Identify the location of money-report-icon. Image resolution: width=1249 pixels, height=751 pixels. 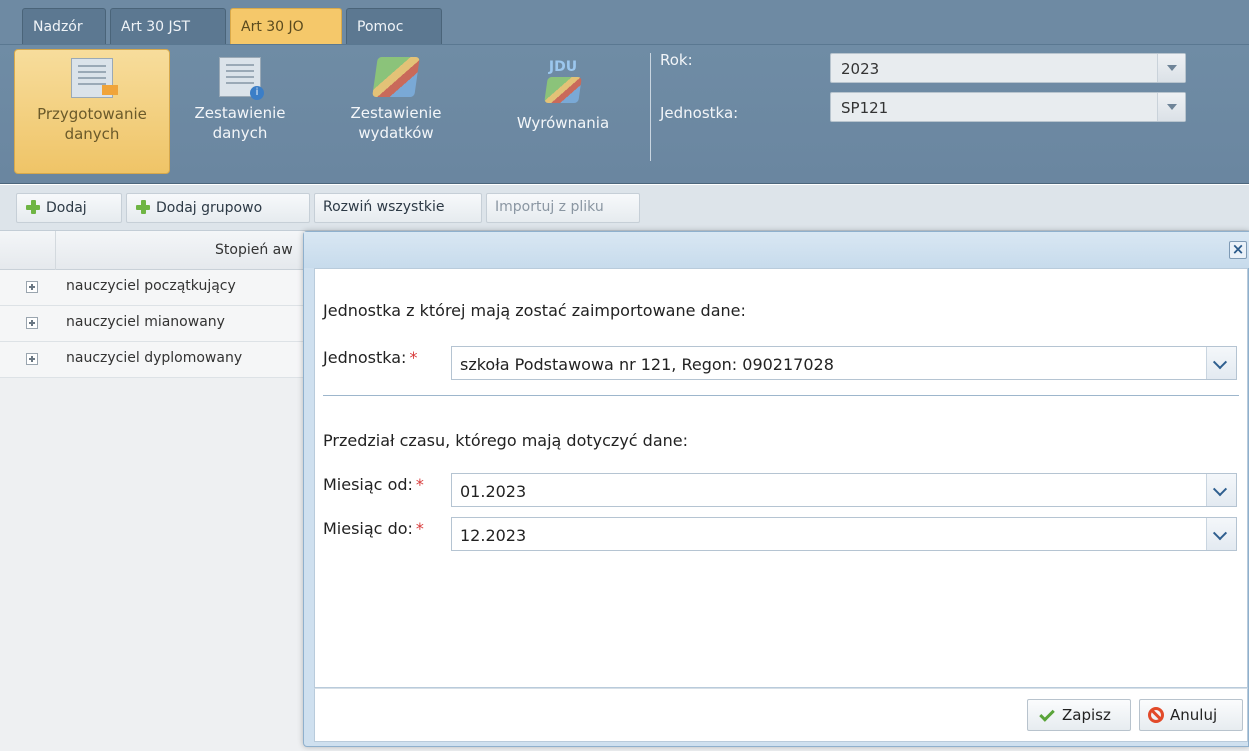
(396, 77).